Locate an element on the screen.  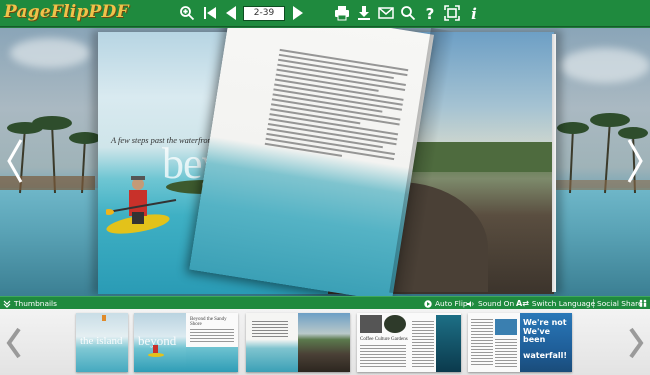
next-page-arrow is located at coordinates (635, 161).